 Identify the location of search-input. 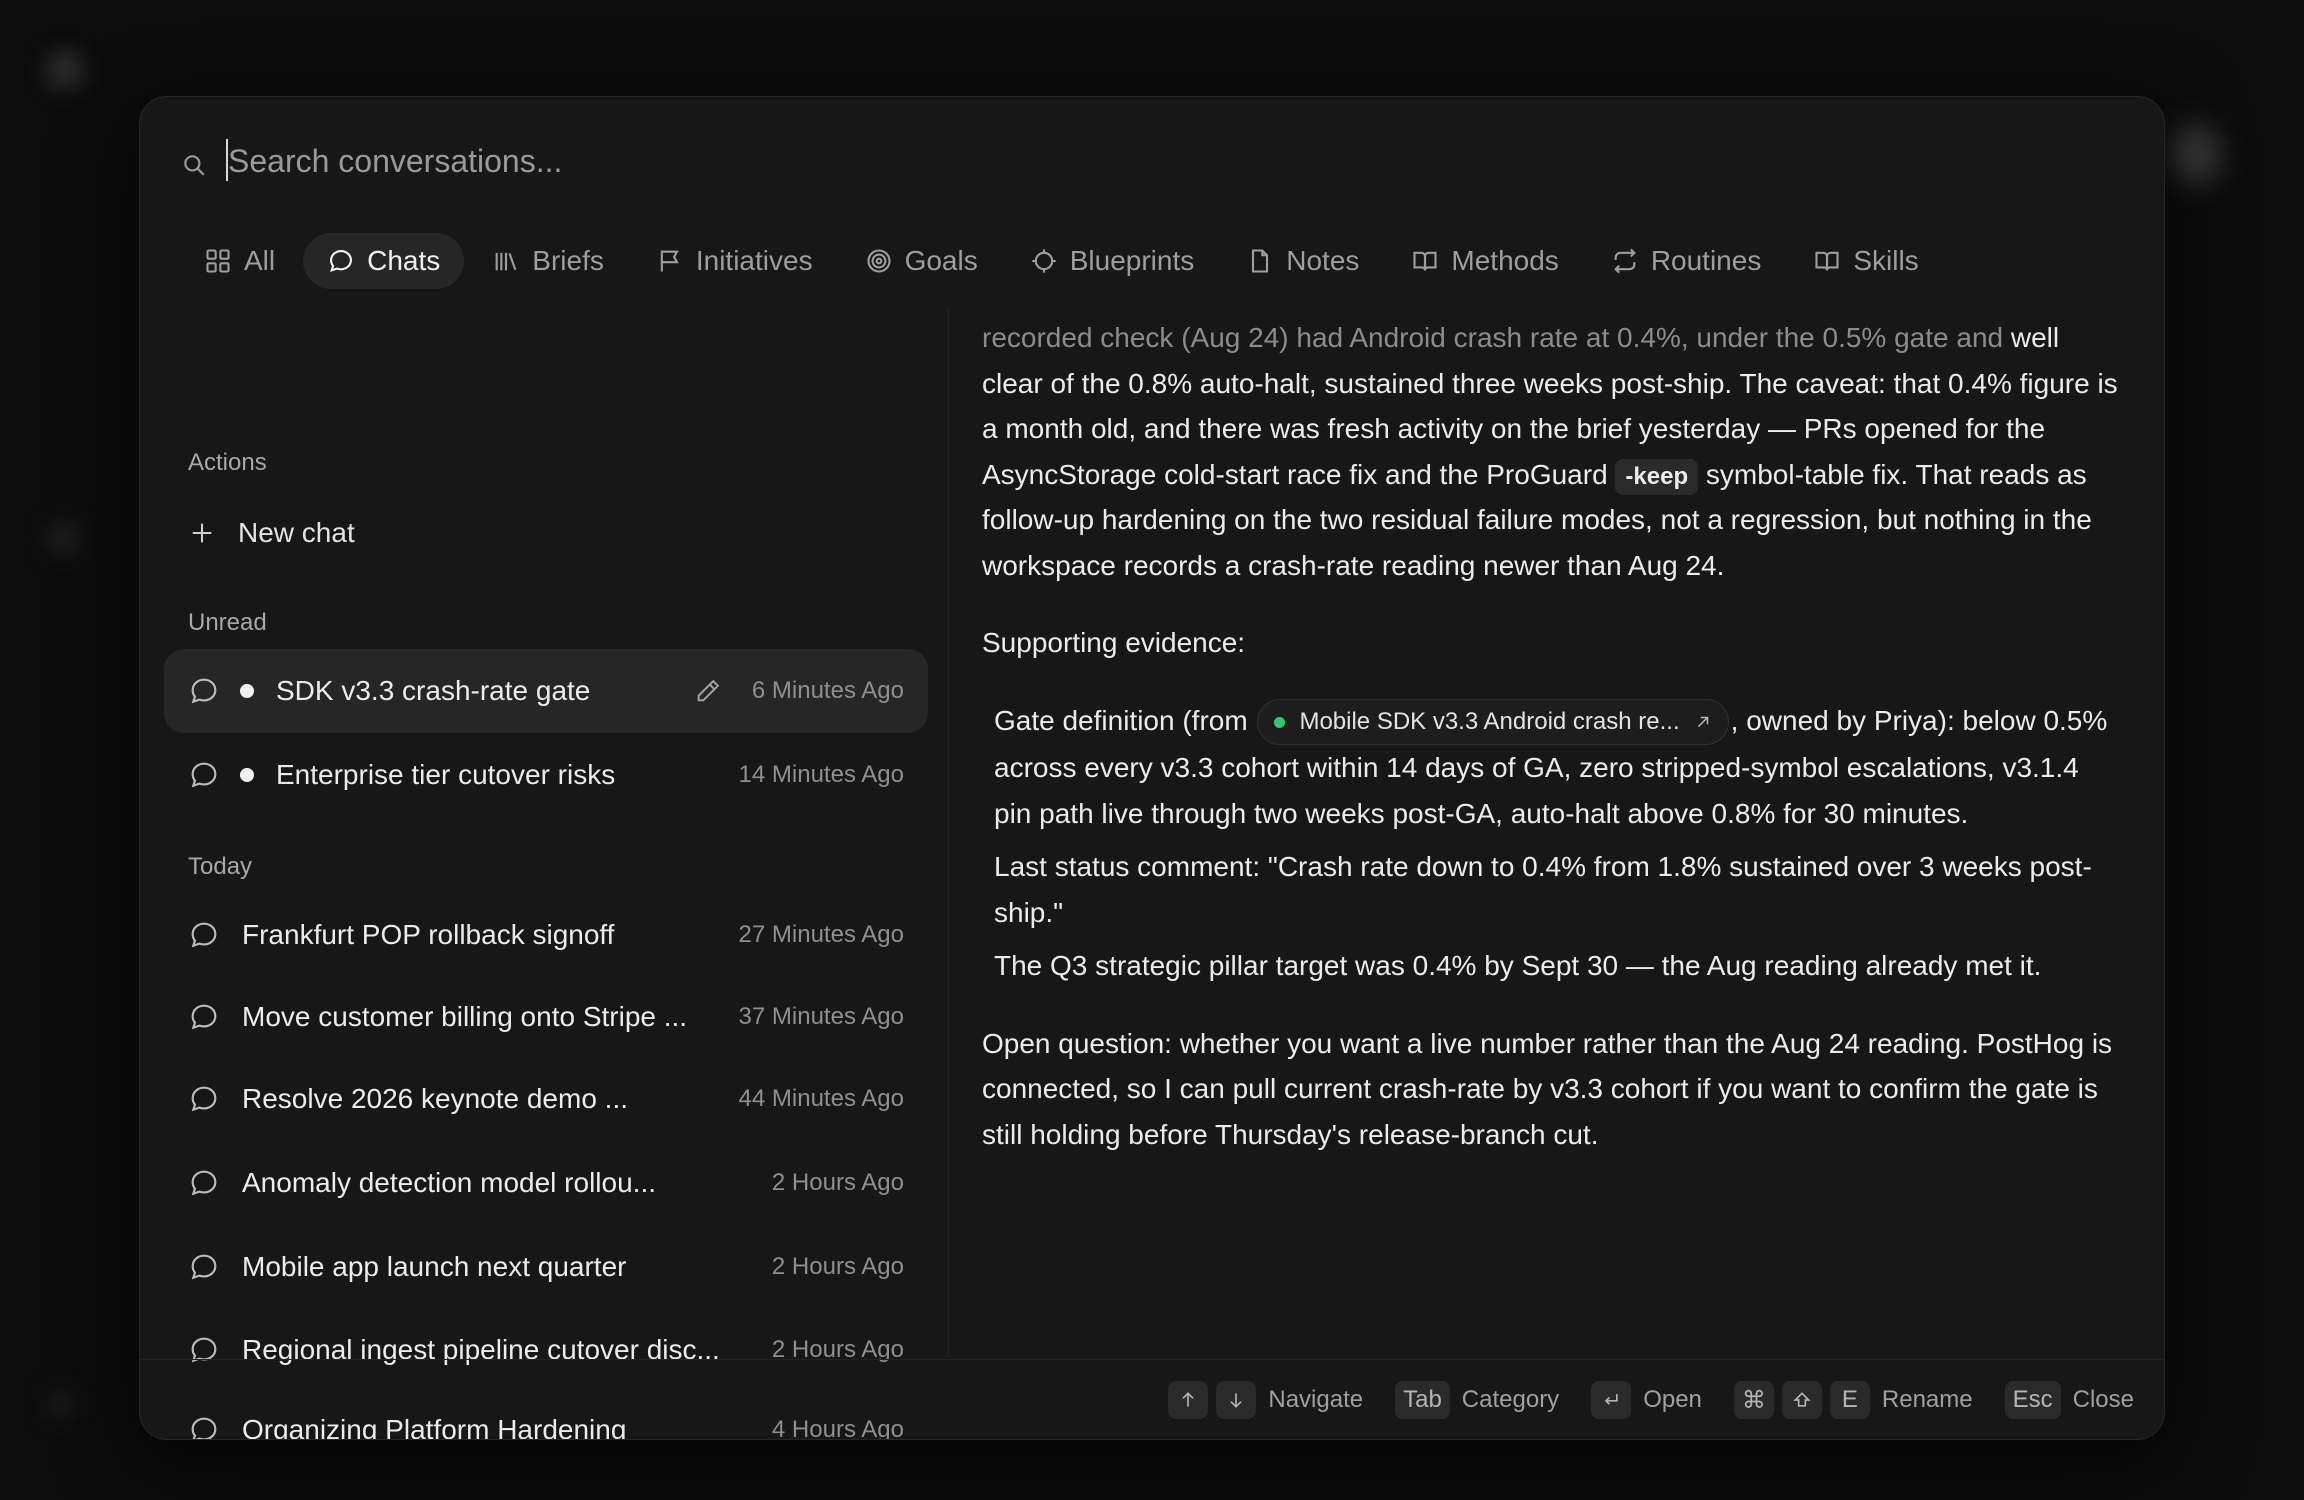
(1128, 161).